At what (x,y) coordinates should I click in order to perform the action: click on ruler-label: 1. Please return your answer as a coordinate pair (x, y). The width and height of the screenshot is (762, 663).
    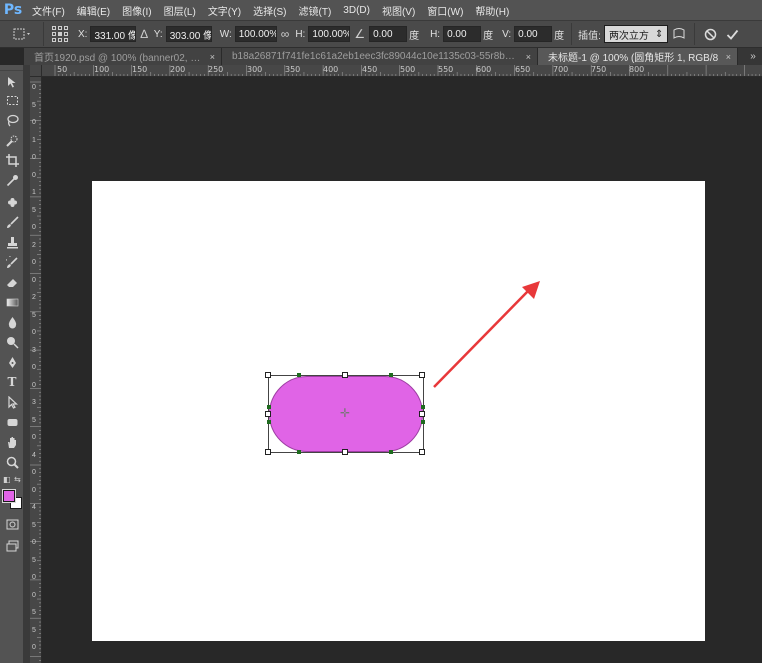
    Looking at the image, I should click on (34, 140).